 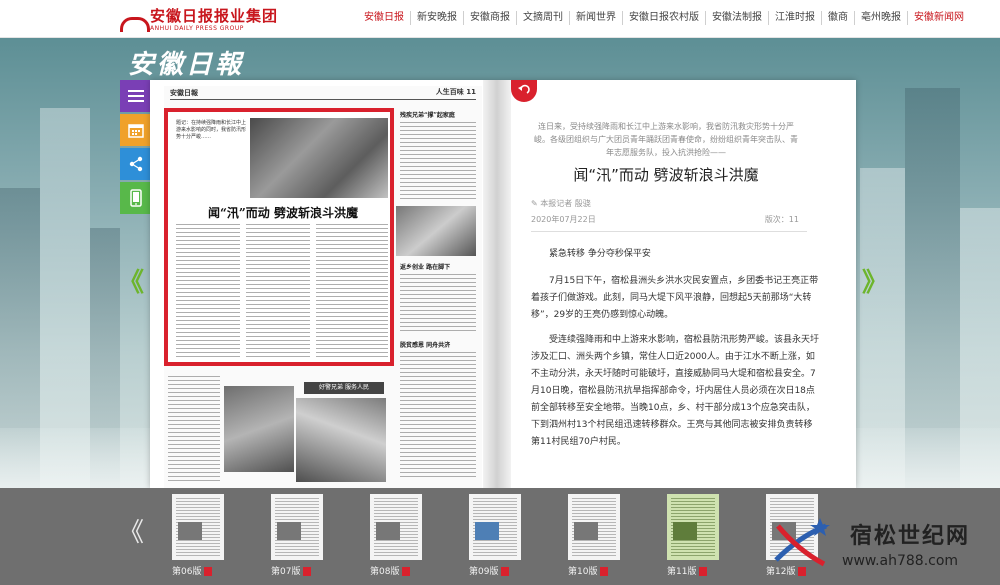 What do you see at coordinates (197, 28) in the screenshot?
I see `brand-subtitle: ANHUI DAILY PRESS GROUP` at bounding box center [197, 28].